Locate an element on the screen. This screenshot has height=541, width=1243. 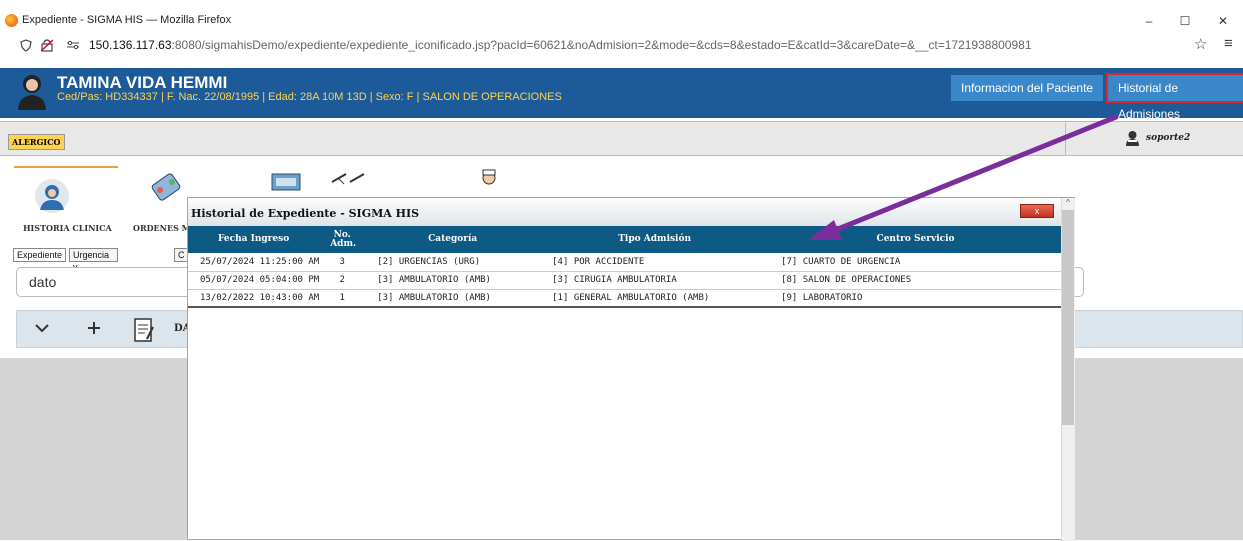
menu-icon: ≡ is located at coordinates (1228, 43).